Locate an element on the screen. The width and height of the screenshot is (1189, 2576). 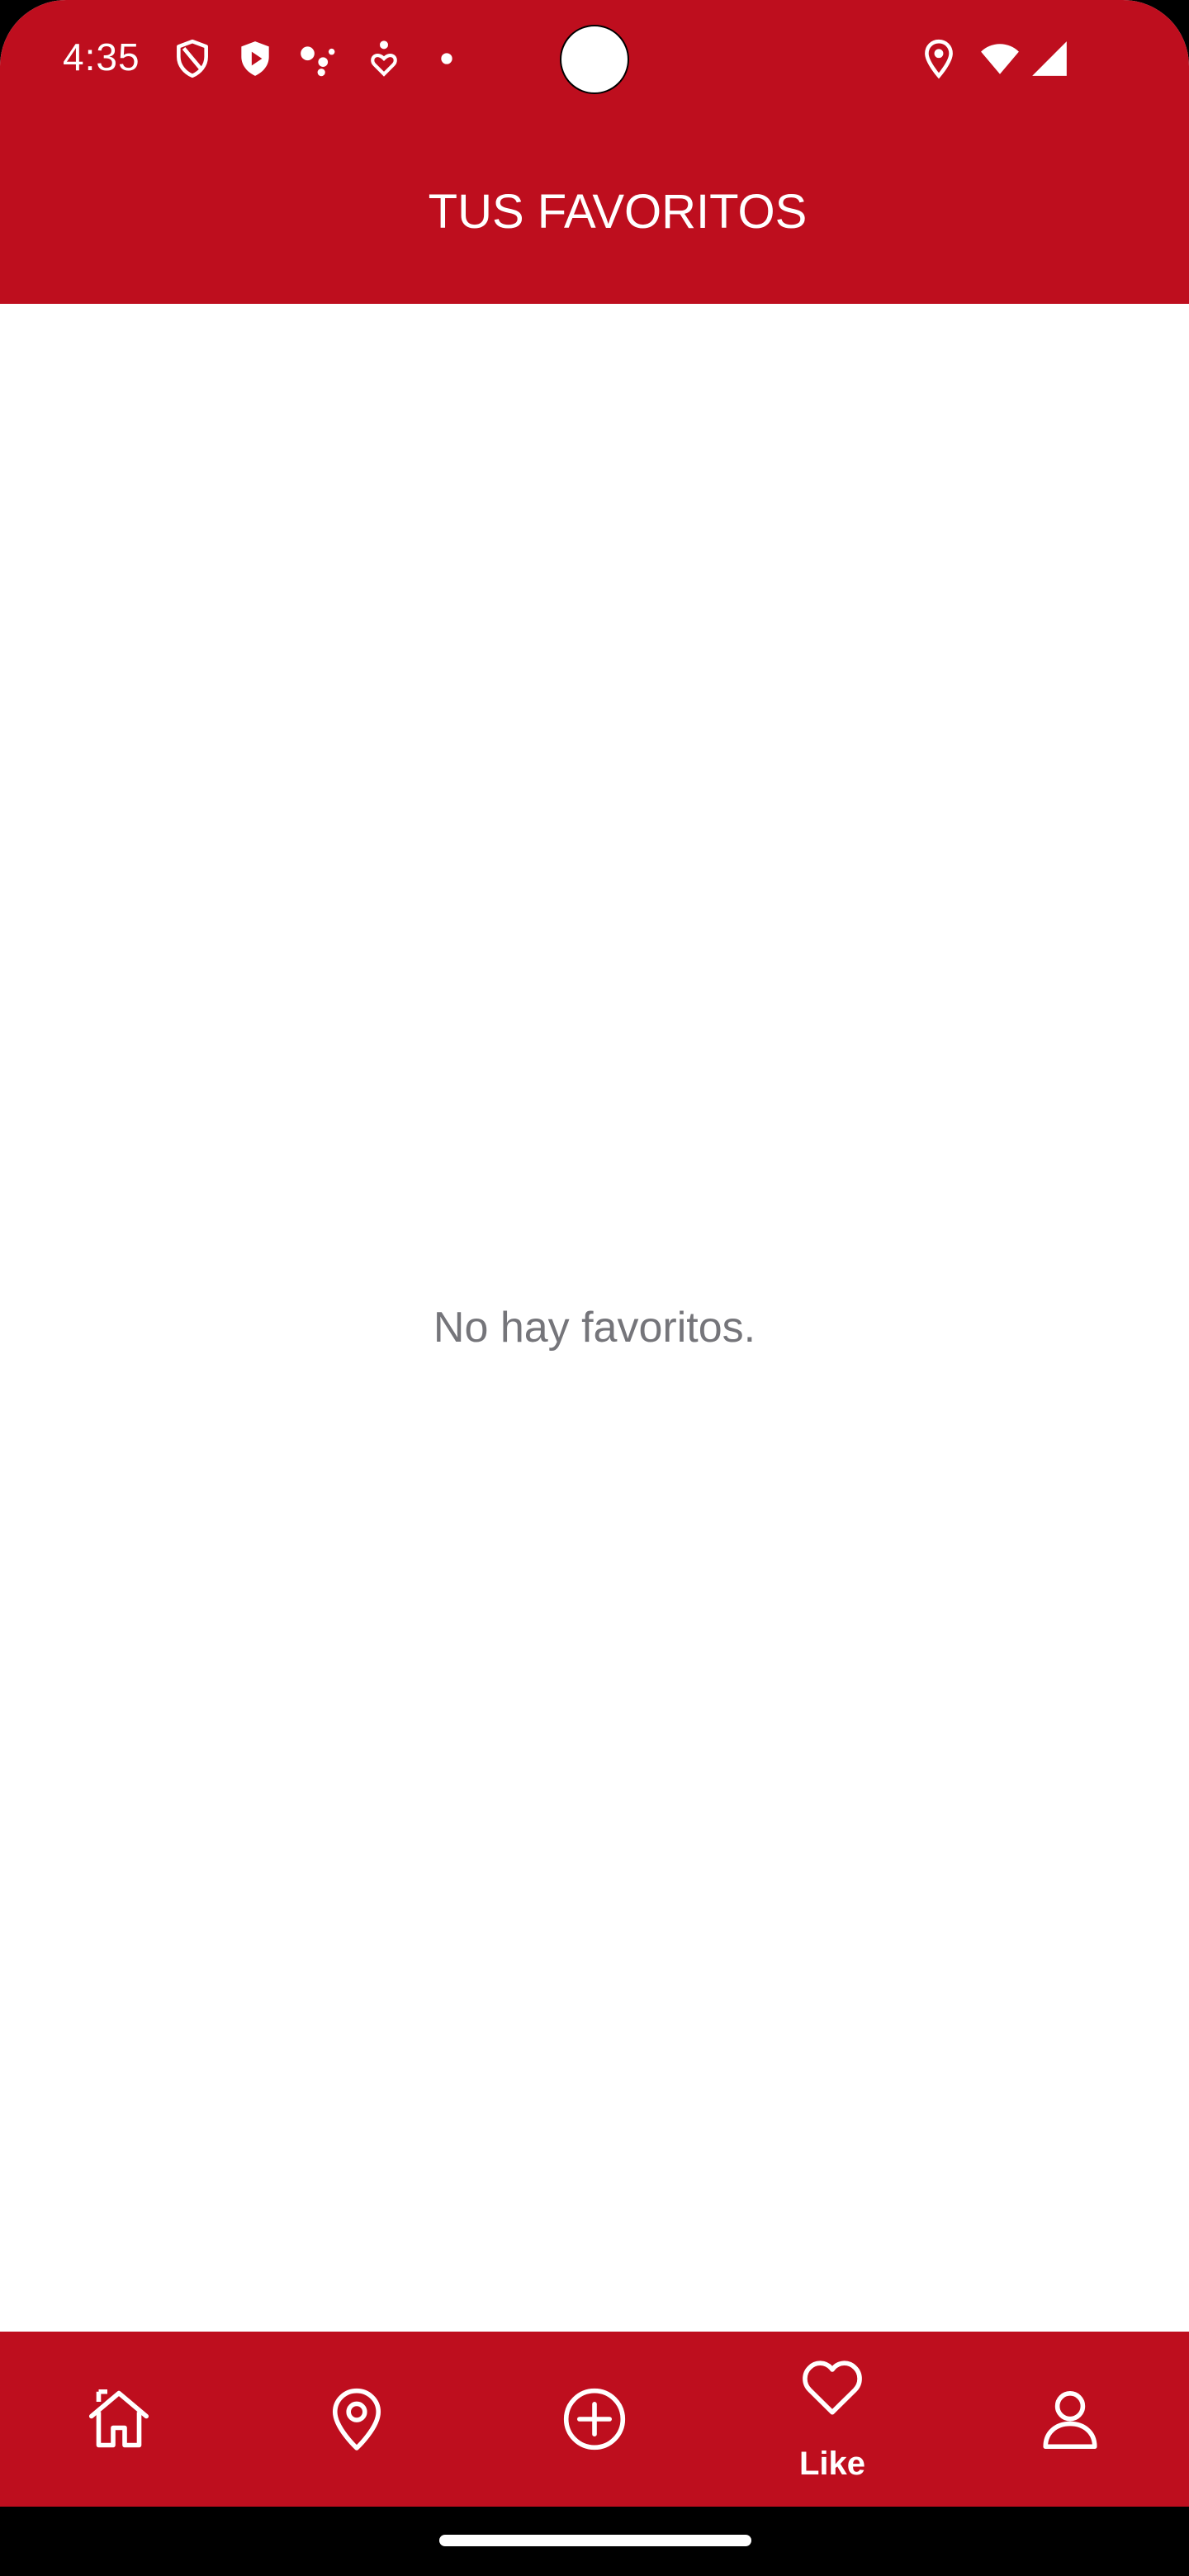
system-navigation-bar is located at coordinates (594, 2541).